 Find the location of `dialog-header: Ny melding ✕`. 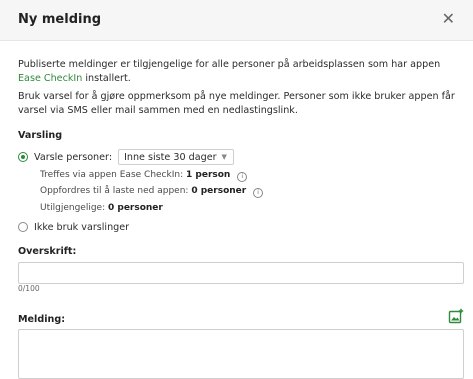

dialog-header: Ny melding ✕ is located at coordinates (236, 20).